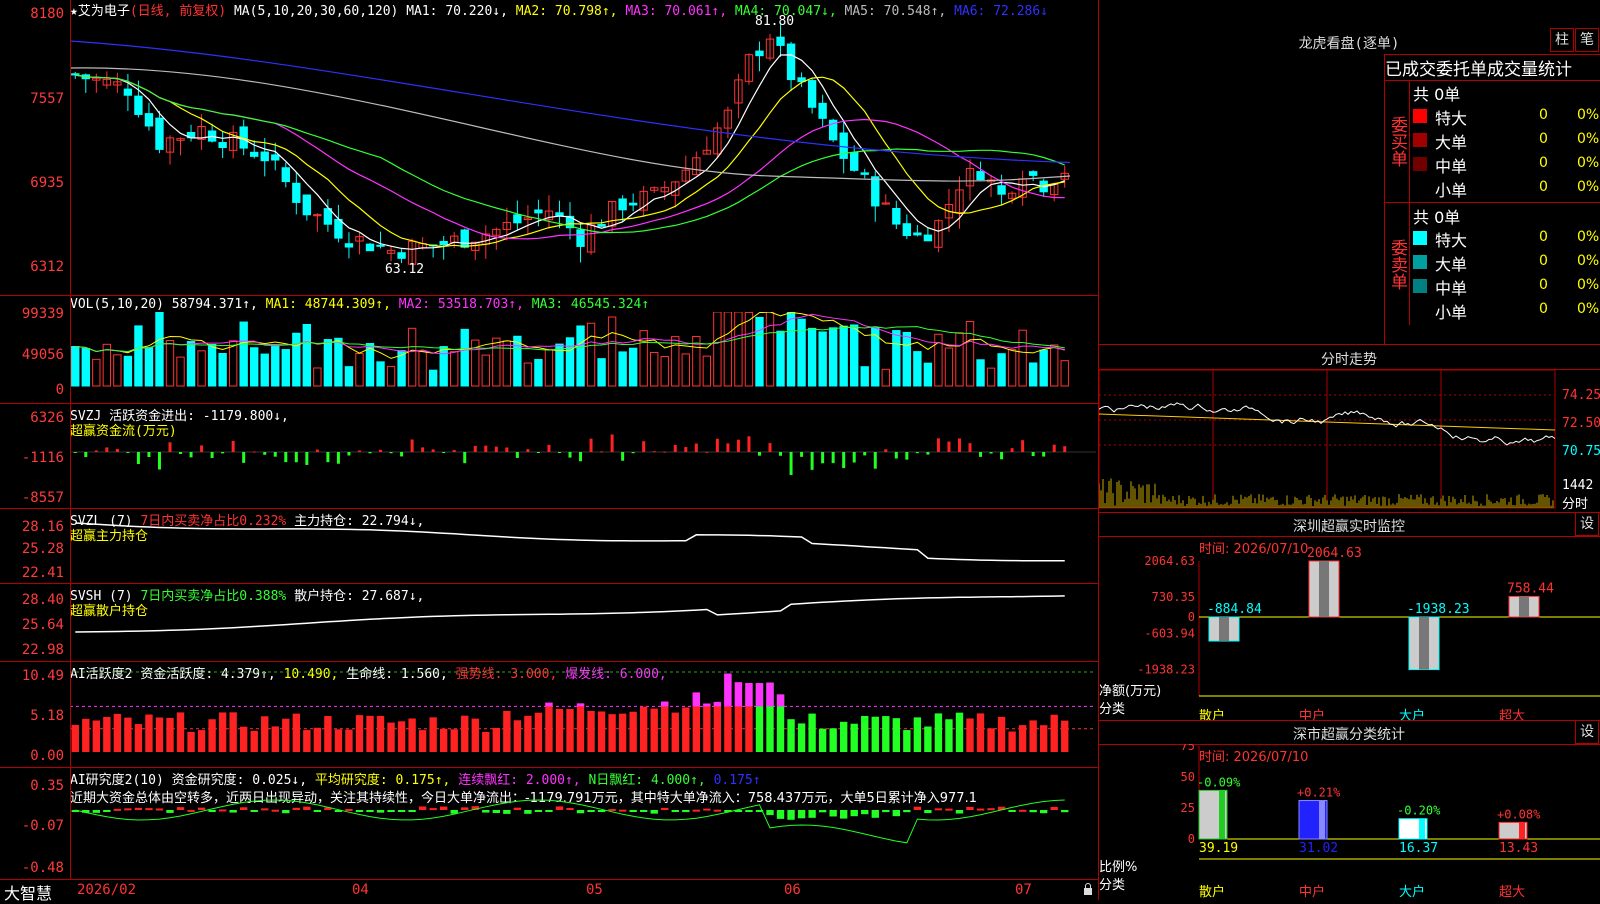 The image size is (1600, 904). I want to click on row-label: 大单, so click(1451, 142).